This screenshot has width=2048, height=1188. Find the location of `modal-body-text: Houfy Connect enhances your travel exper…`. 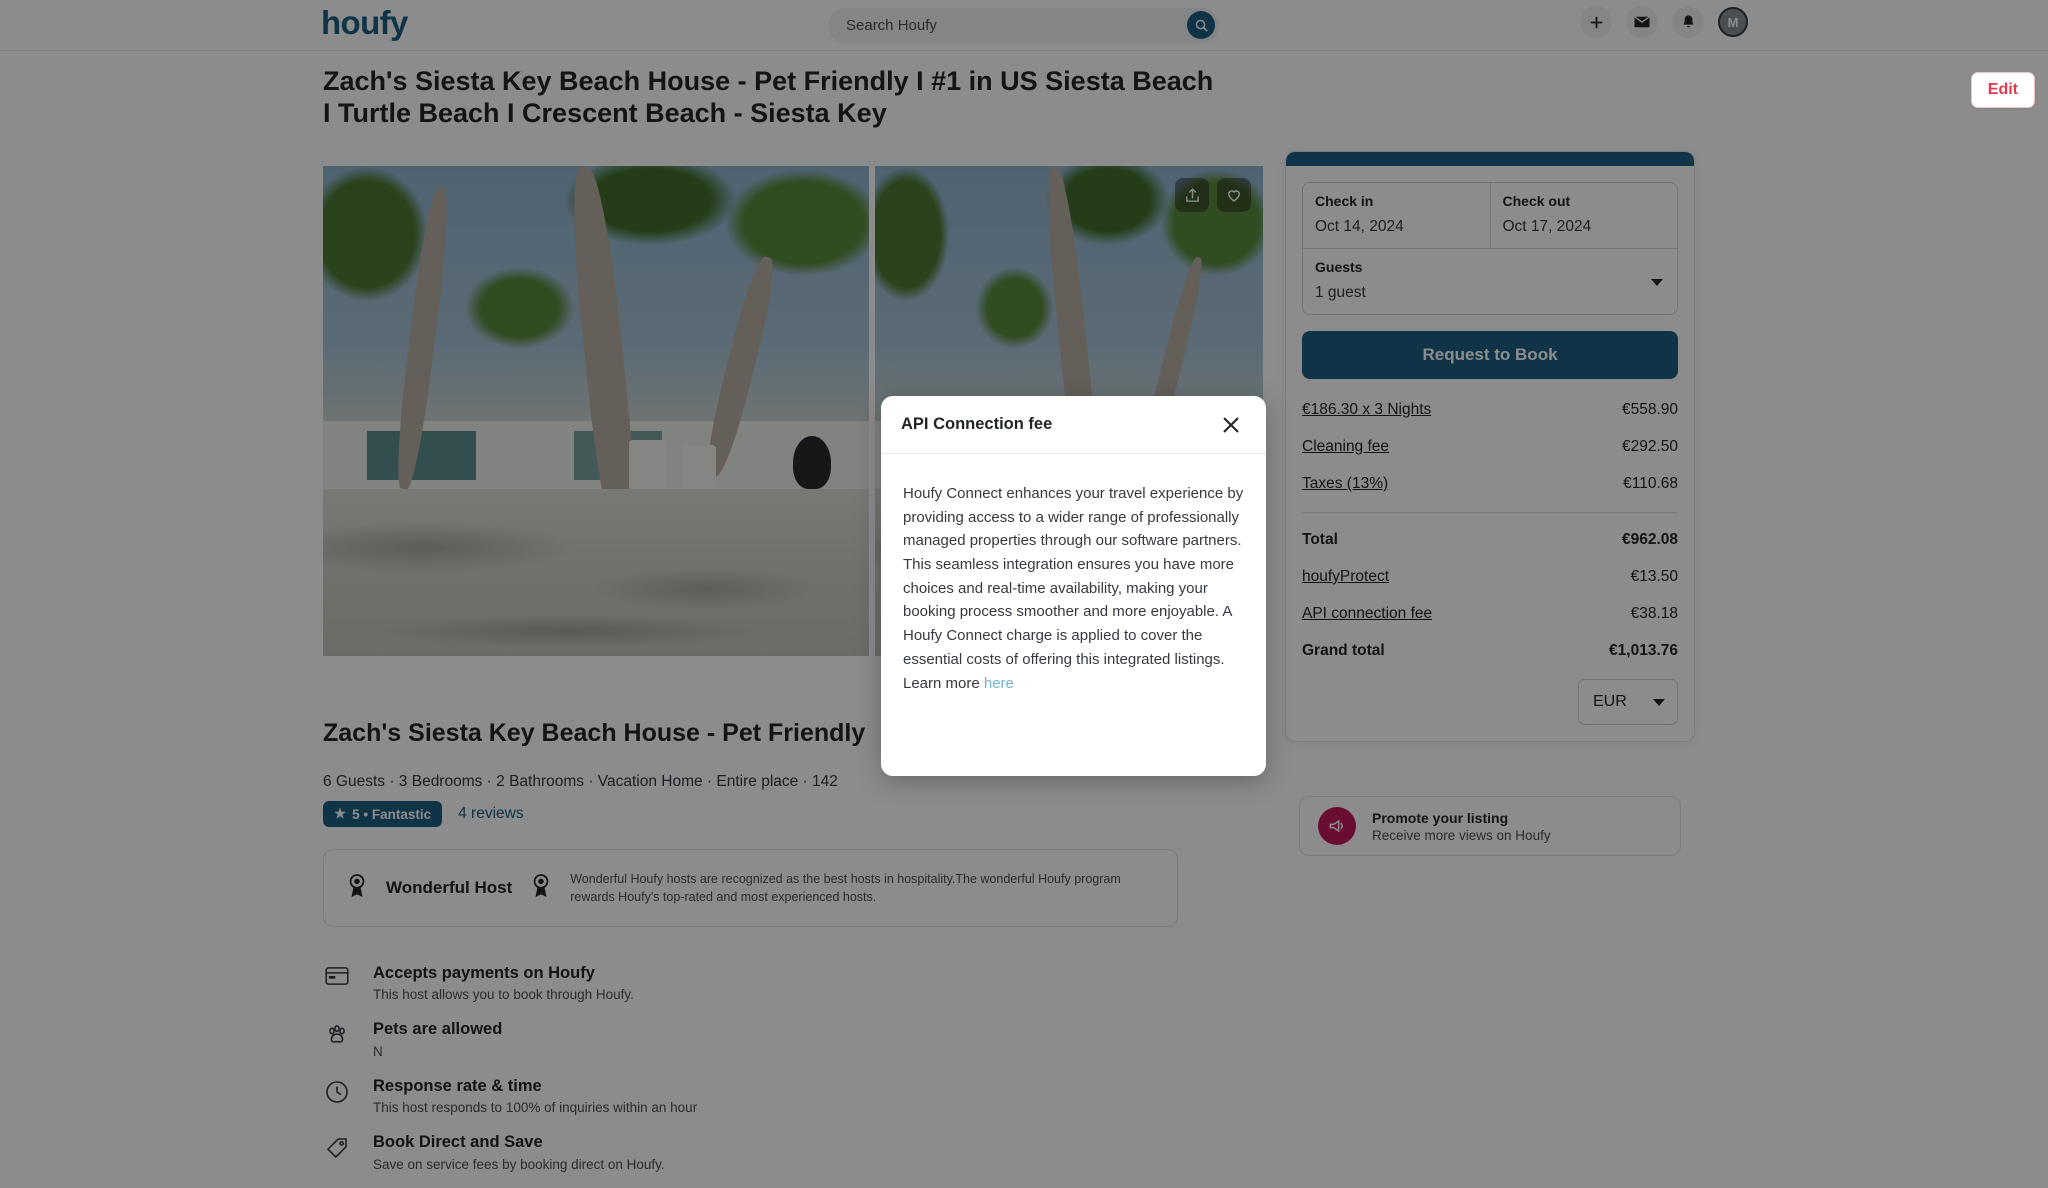

modal-body-text: Houfy Connect enhances your travel exper… is located at coordinates (1073, 588).